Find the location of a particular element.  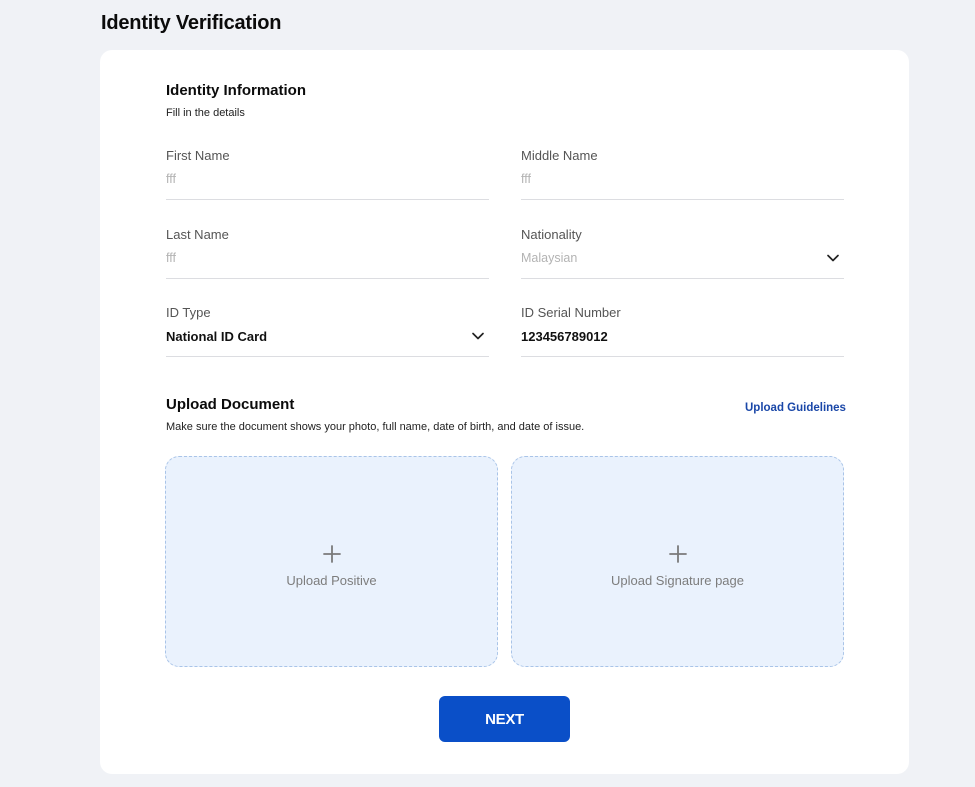

first-name-label: First Name is located at coordinates (198, 155).